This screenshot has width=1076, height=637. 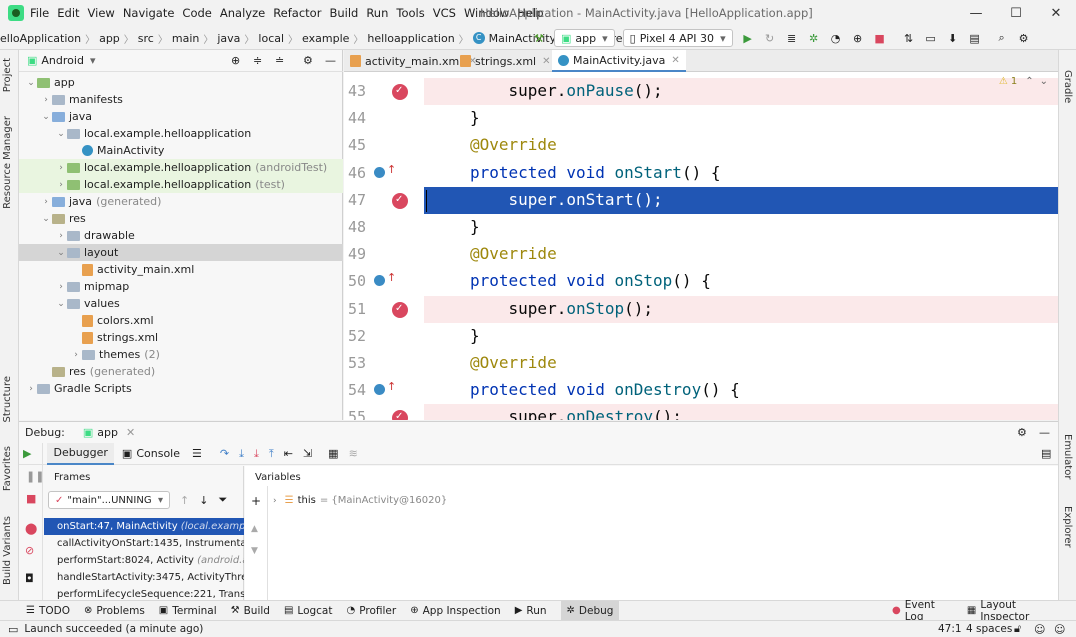 What do you see at coordinates (701, 227) in the screenshot?
I see `code-line: 48}` at bounding box center [701, 227].